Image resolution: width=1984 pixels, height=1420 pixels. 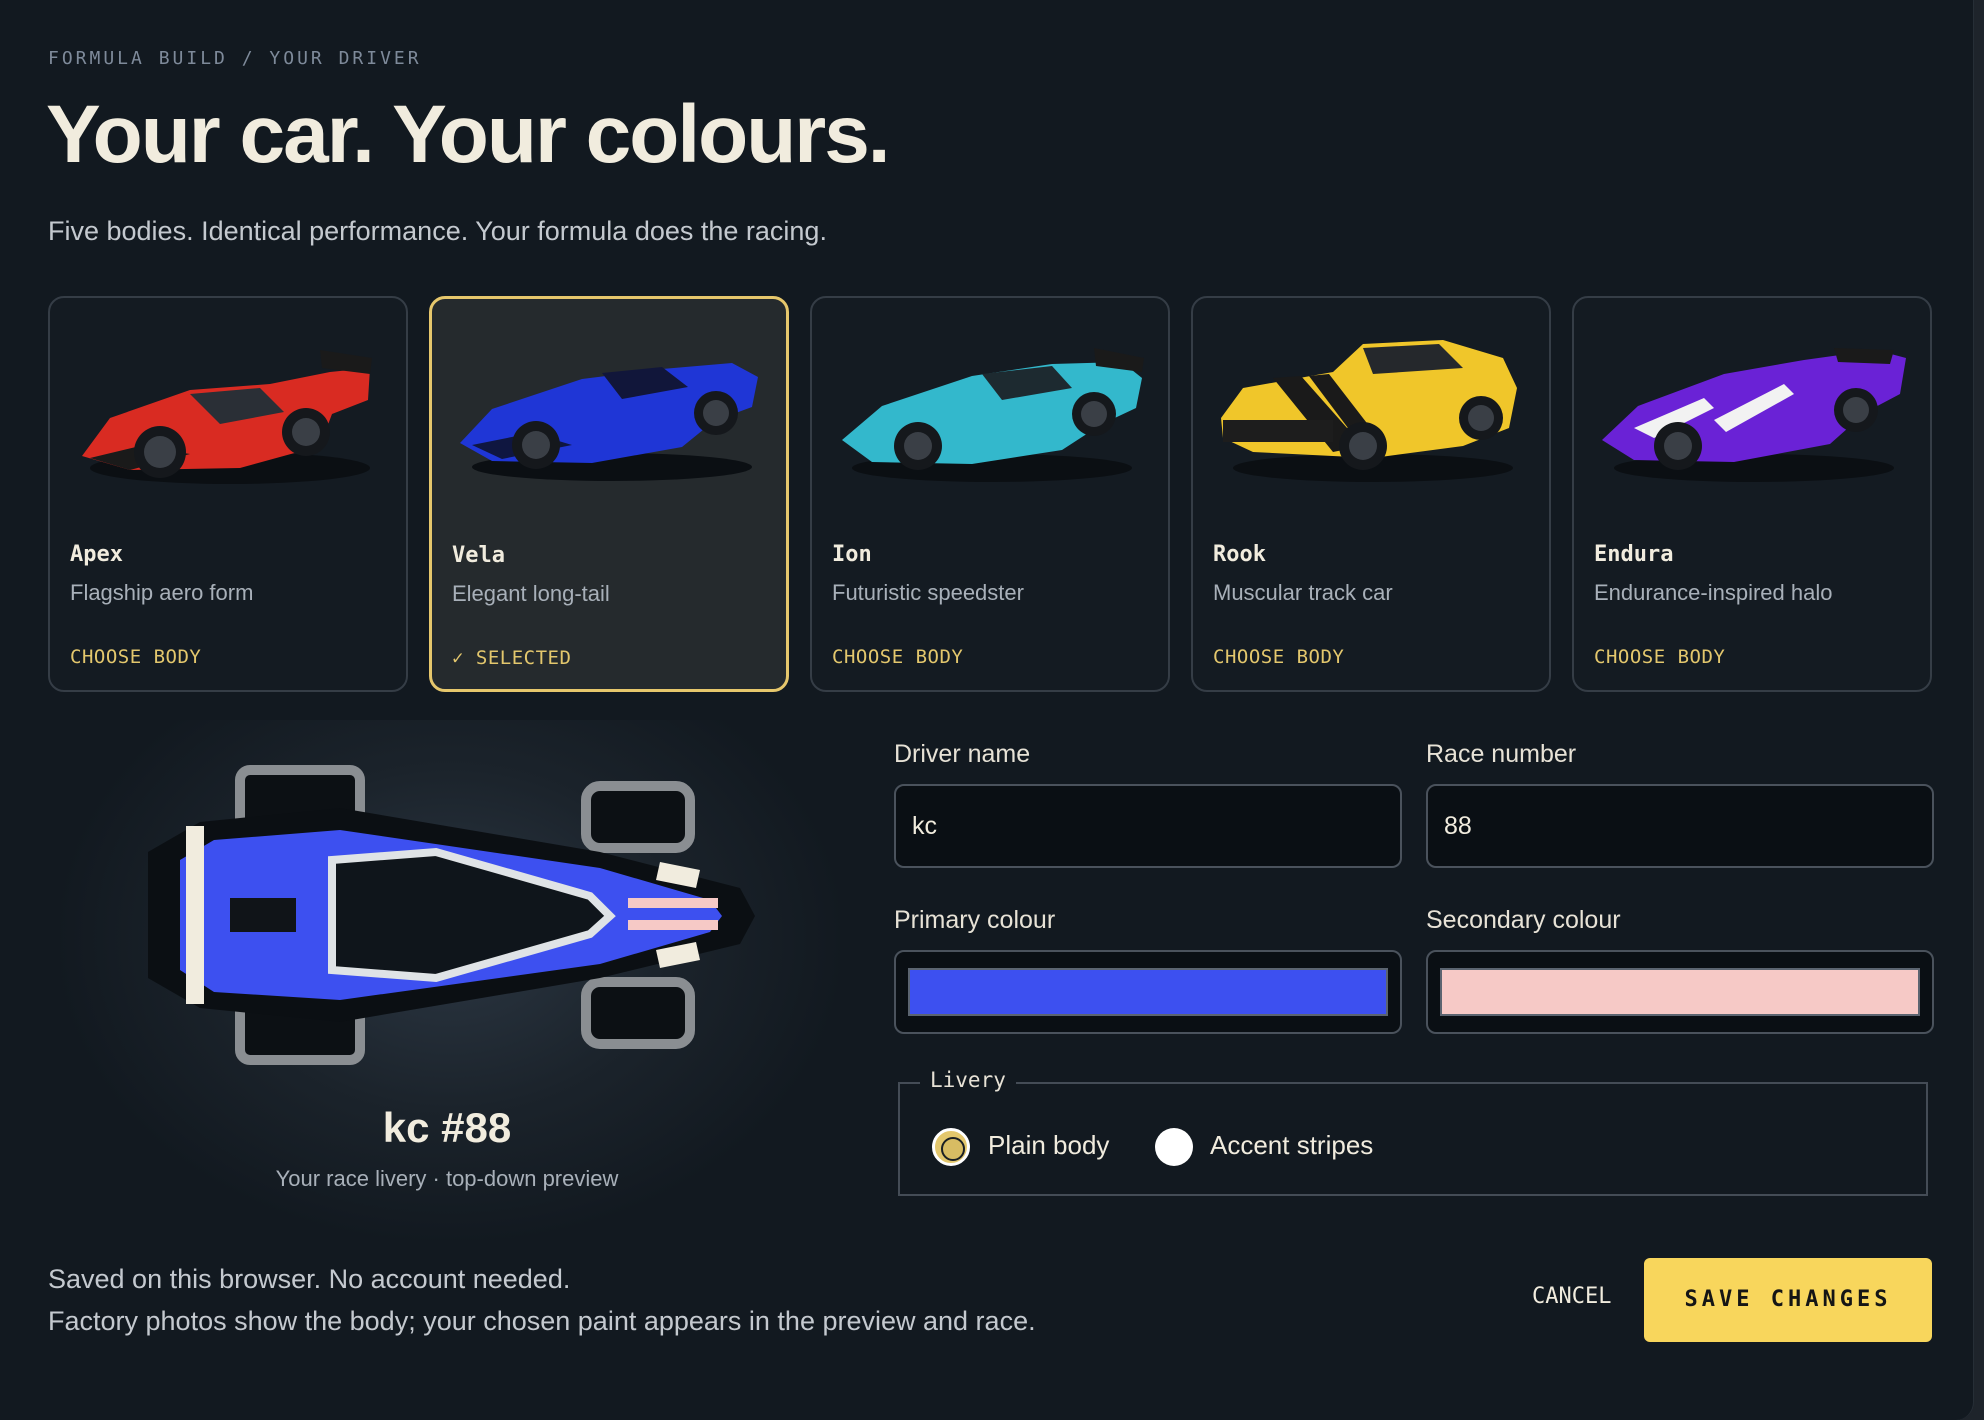 What do you see at coordinates (962, 754) in the screenshot?
I see `driver-name-label: Driver name` at bounding box center [962, 754].